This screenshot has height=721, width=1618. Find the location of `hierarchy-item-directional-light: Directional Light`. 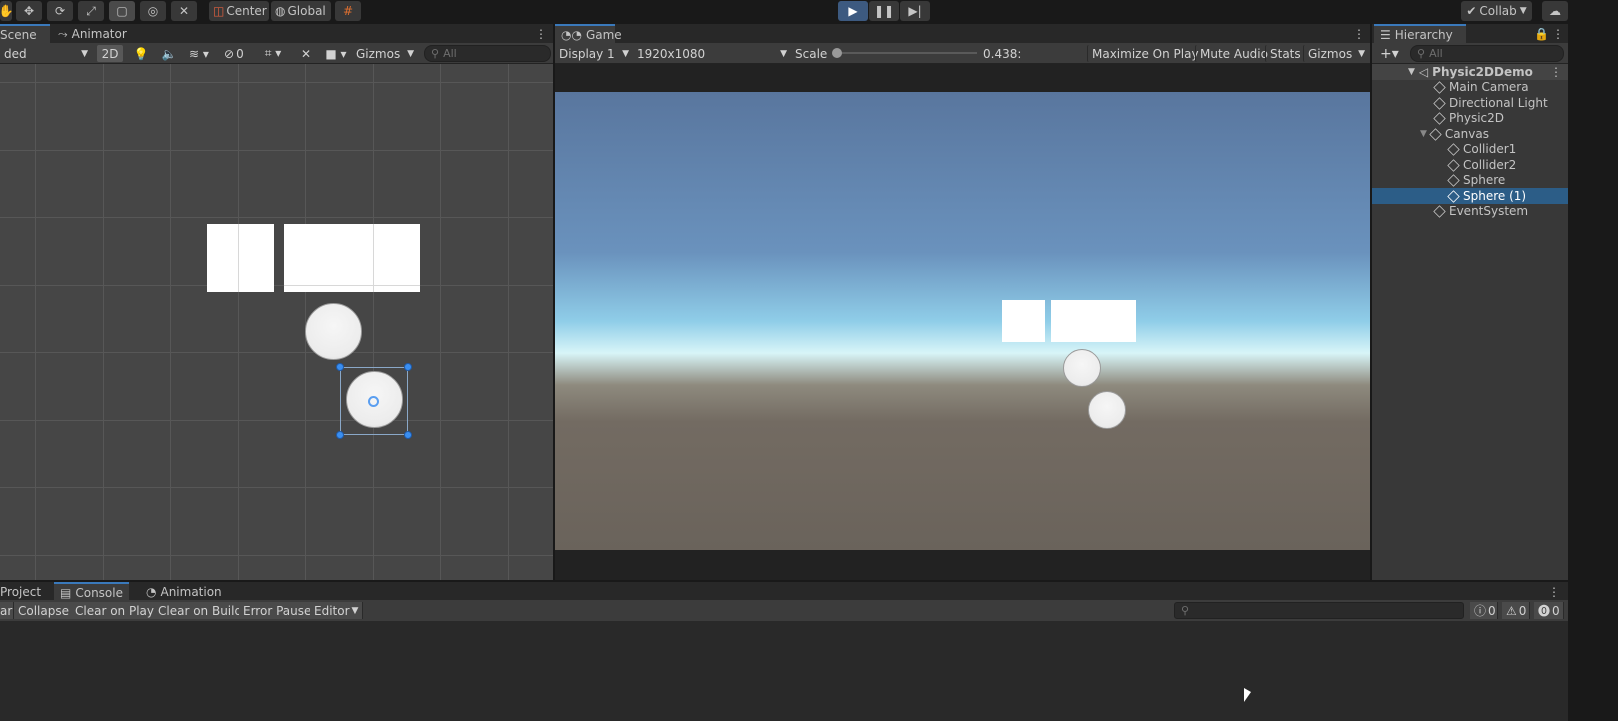

hierarchy-item-directional-light: Directional Light is located at coordinates (1470, 103).